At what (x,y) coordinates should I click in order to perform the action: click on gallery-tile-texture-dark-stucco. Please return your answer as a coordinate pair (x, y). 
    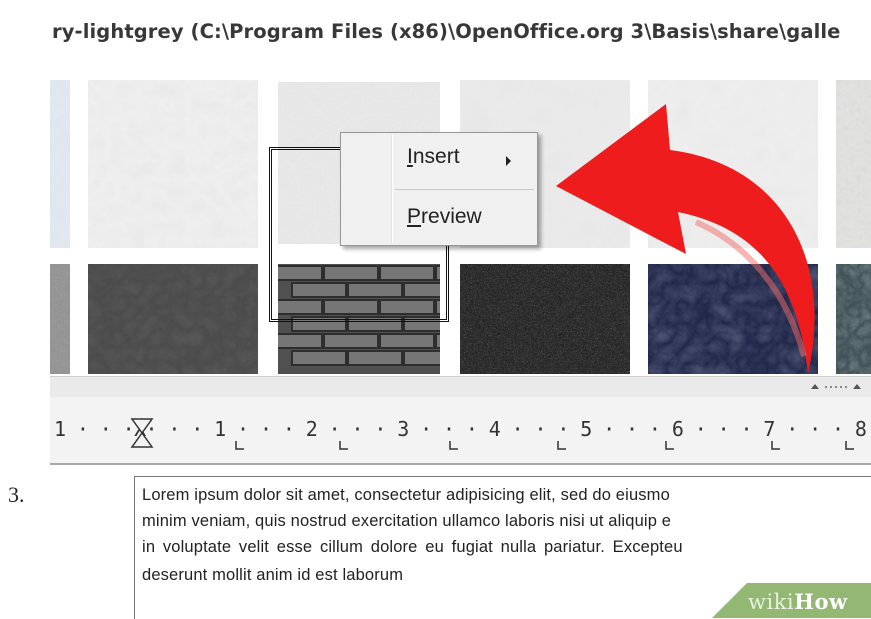
    Looking at the image, I should click on (173, 319).